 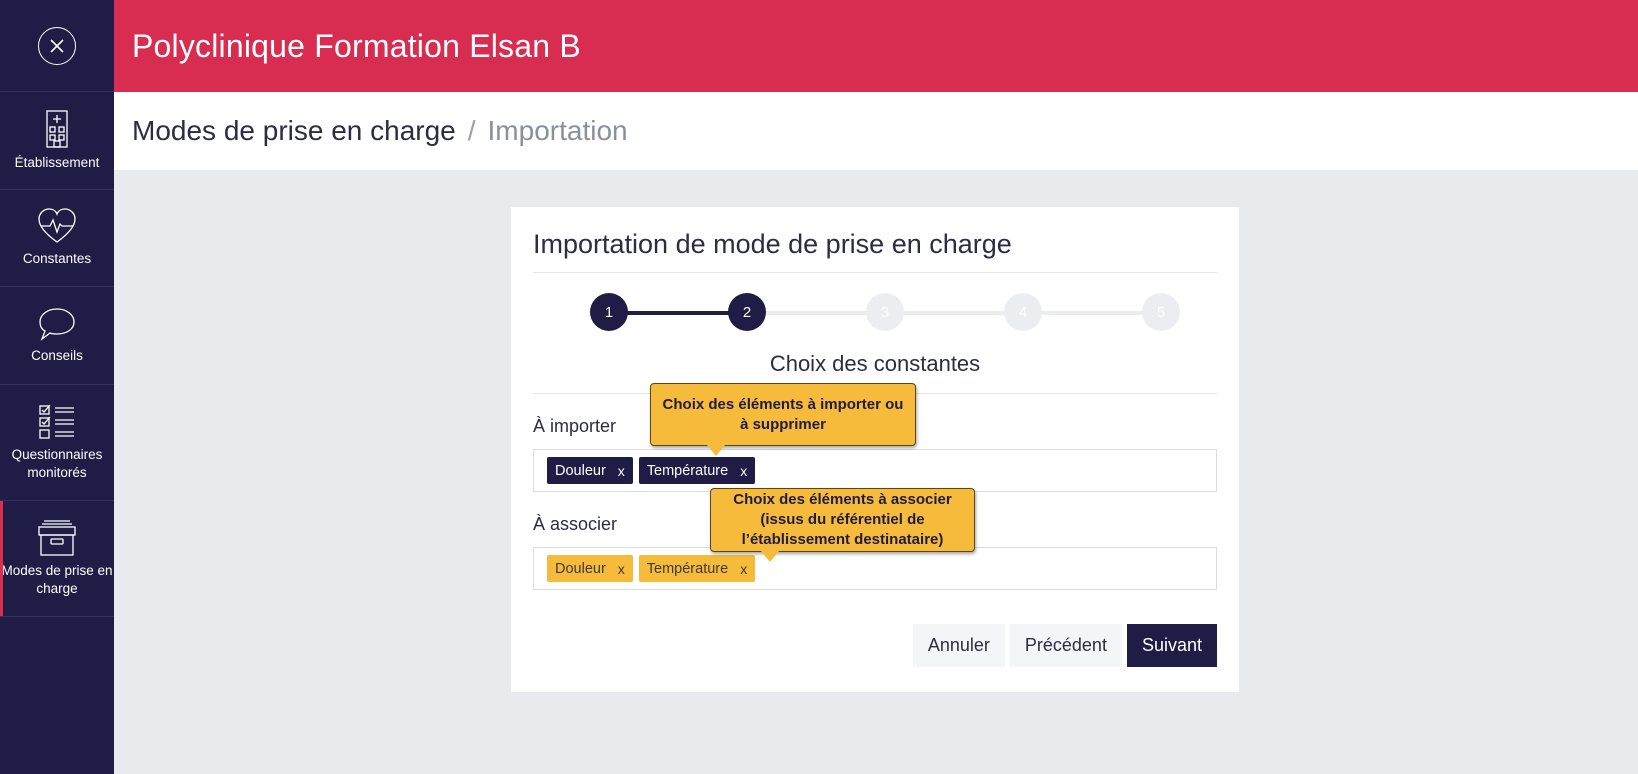 I want to click on callout-text-line: l’établissement destinataire), so click(x=842, y=539).